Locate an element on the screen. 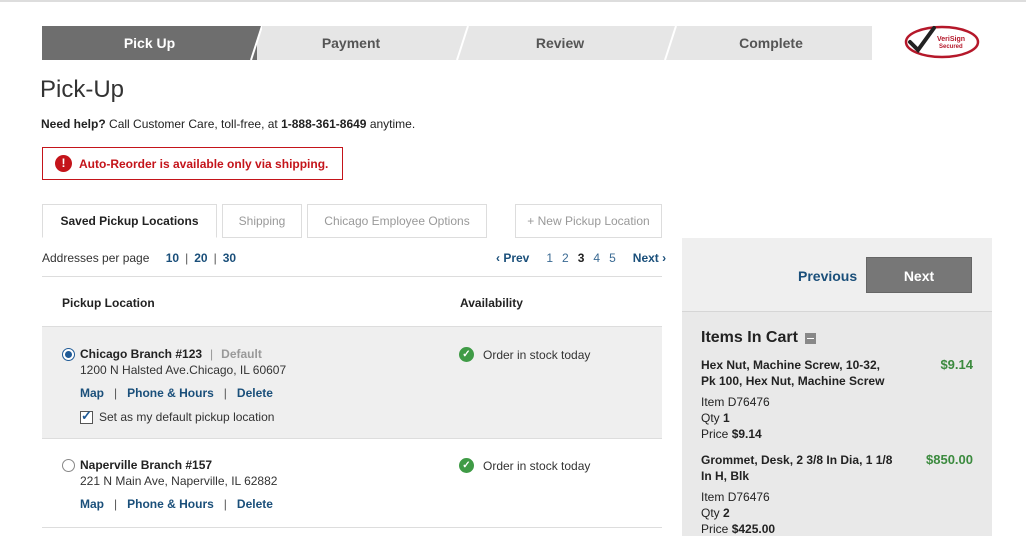 Image resolution: width=1026 pixels, height=536 pixels. svg-text: VeriSign is located at coordinates (951, 39).